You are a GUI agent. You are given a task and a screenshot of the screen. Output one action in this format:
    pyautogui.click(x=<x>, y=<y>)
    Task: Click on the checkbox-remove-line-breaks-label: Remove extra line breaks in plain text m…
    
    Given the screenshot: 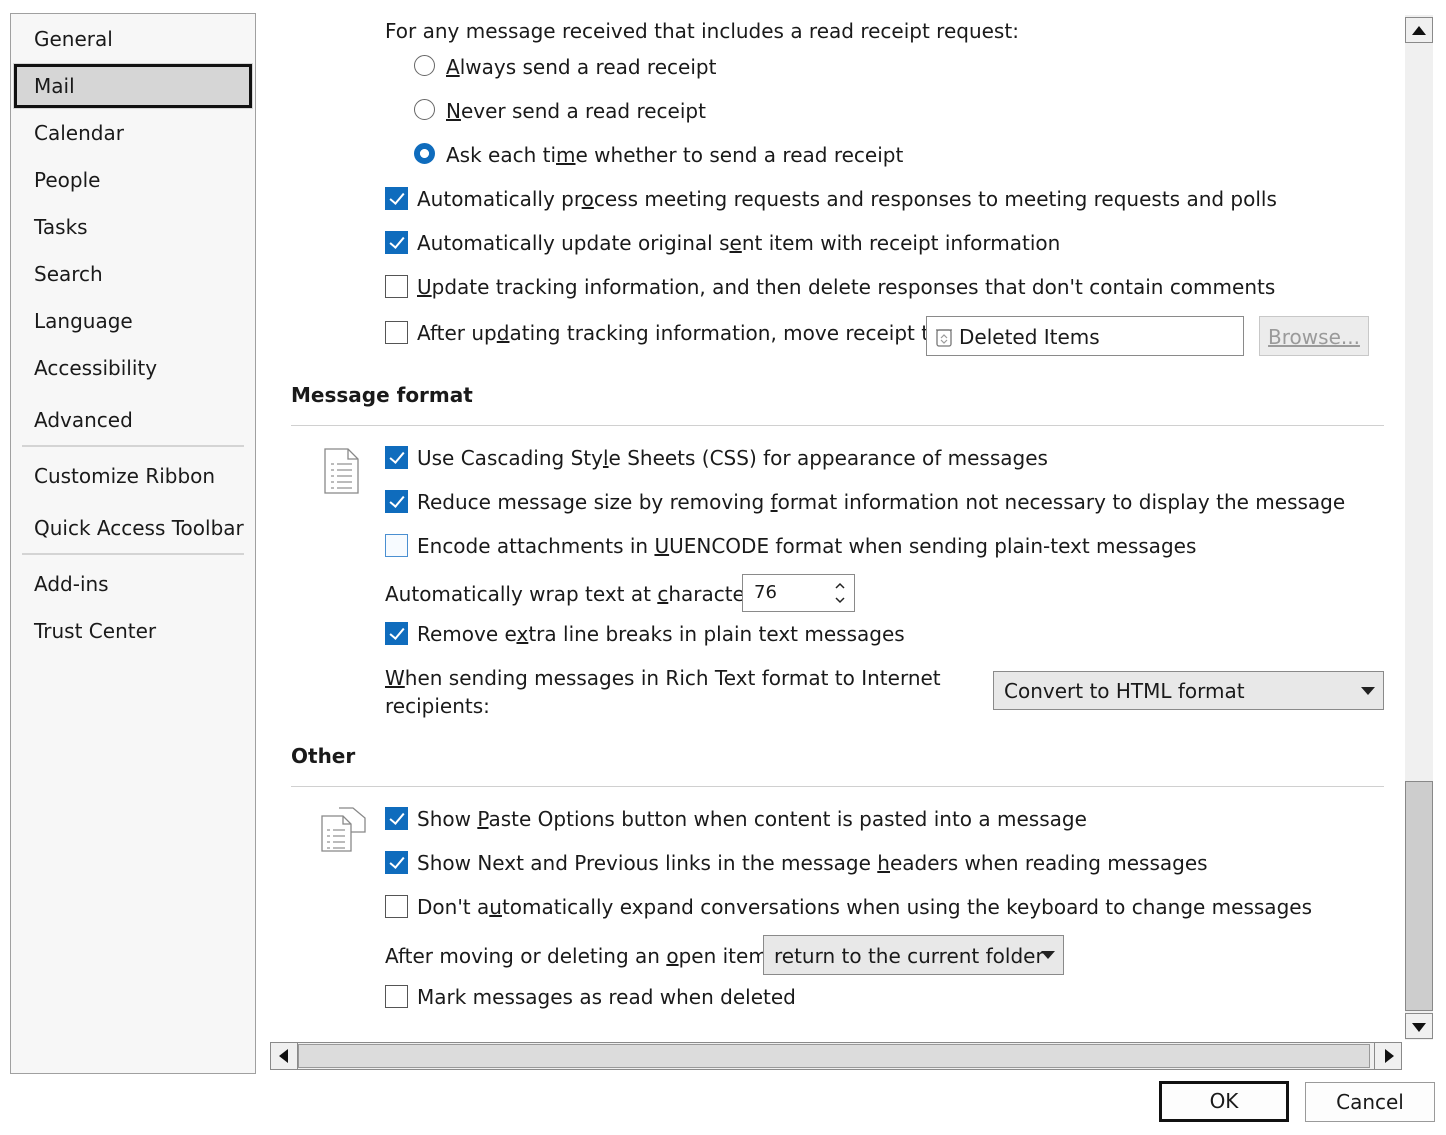 What is the action you would take?
    pyautogui.click(x=661, y=634)
    